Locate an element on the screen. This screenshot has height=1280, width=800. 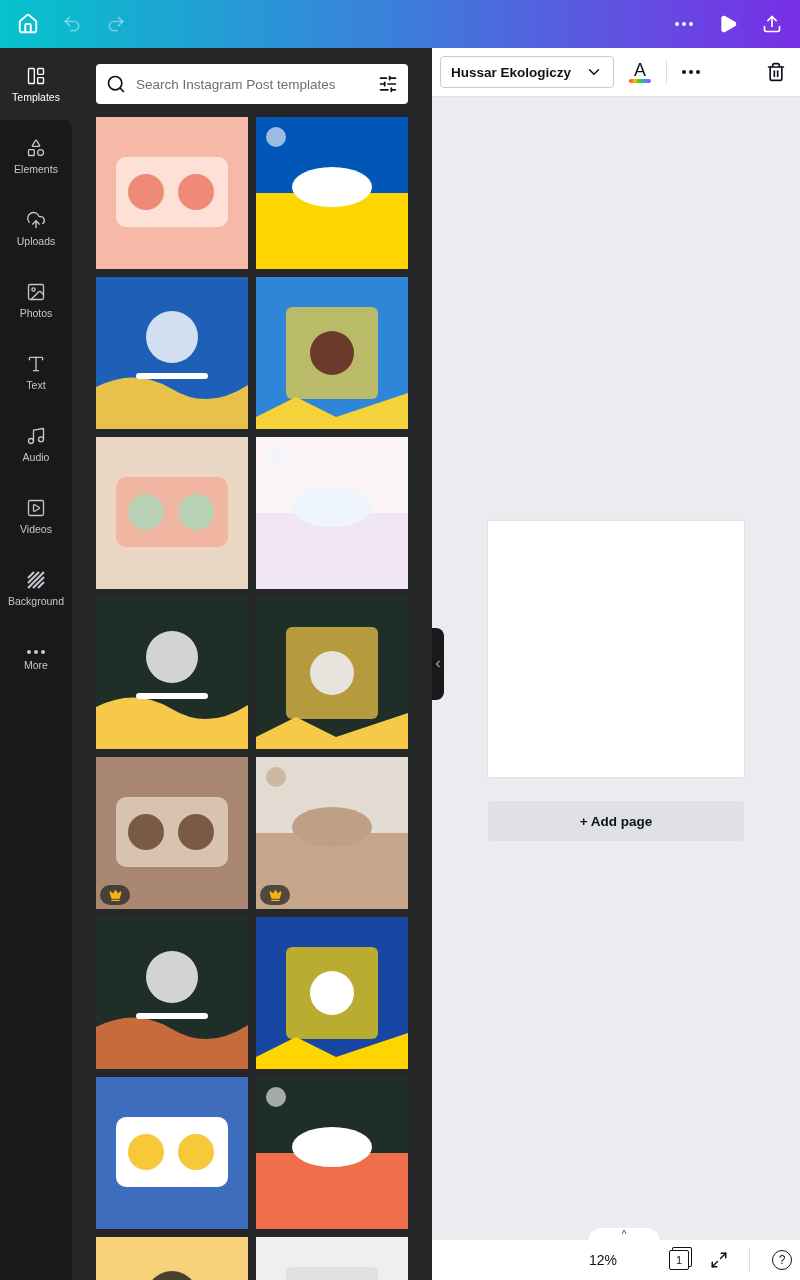
sidebar-item: Videos is located at coordinates (36, 516).